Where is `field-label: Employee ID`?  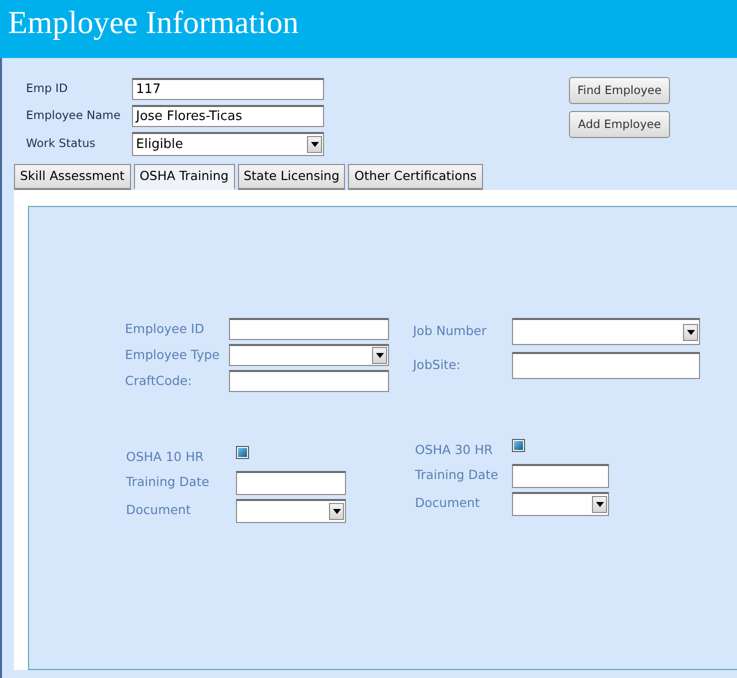
field-label: Employee ID is located at coordinates (165, 329).